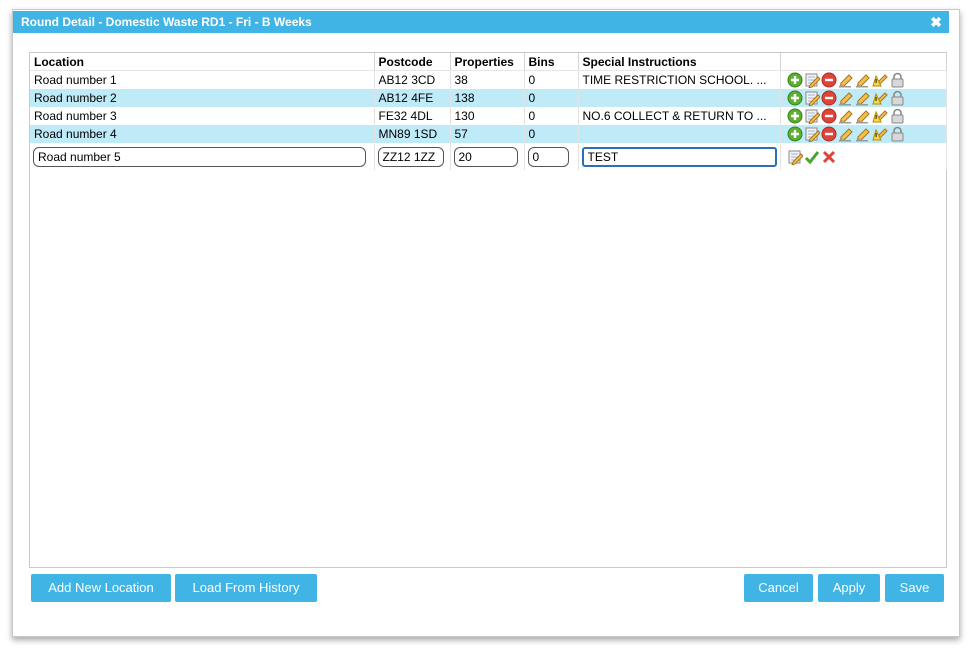 This screenshot has height=654, width=974. What do you see at coordinates (914, 588) in the screenshot?
I see `save-button: Save` at bounding box center [914, 588].